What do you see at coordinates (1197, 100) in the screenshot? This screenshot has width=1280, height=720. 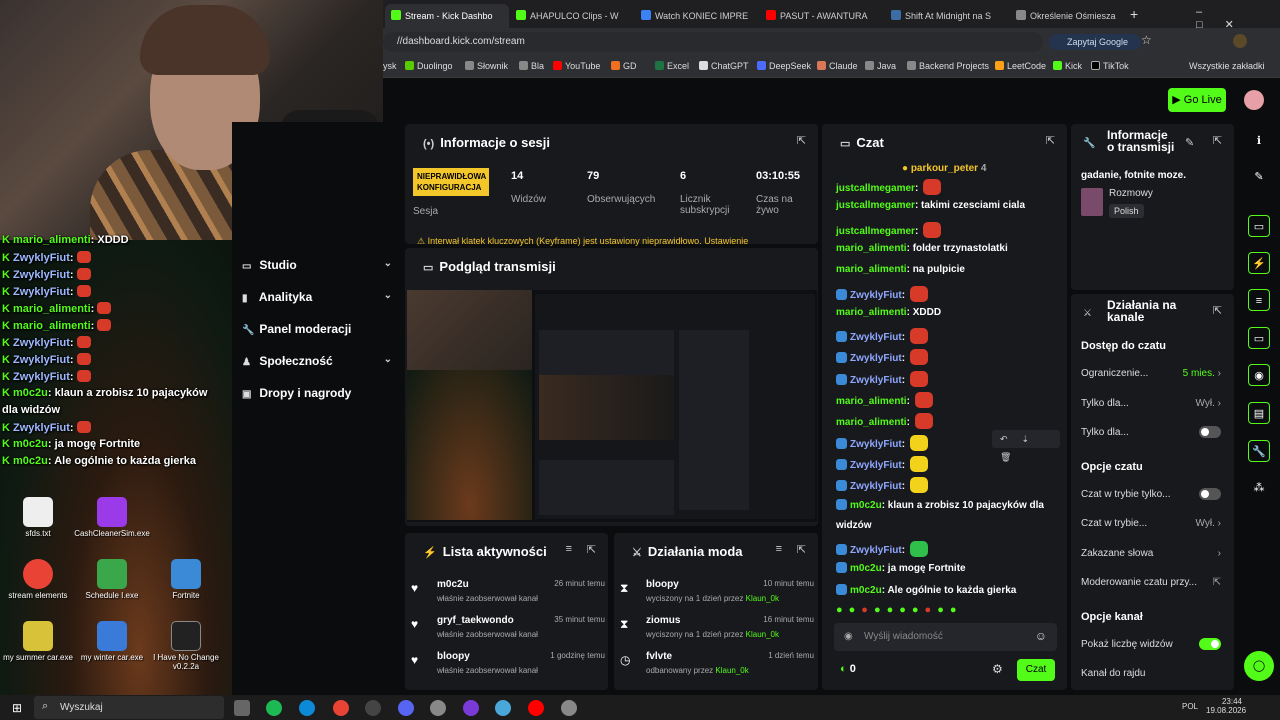 I see `go-live-button: ▶ Go Live` at bounding box center [1197, 100].